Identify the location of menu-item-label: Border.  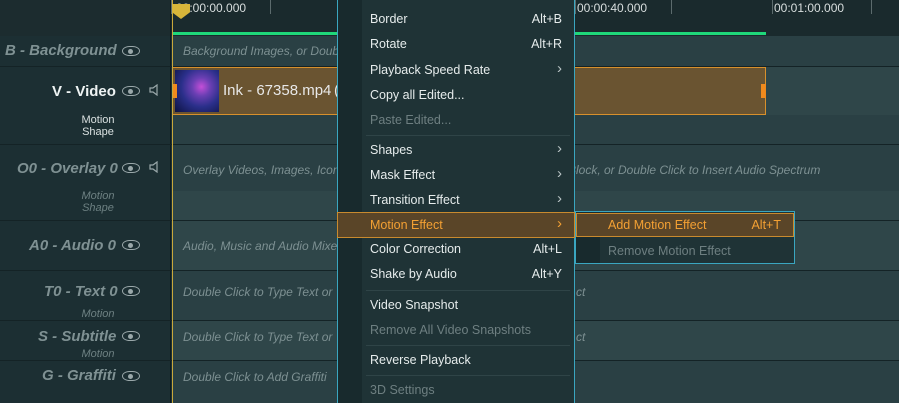
(389, 19).